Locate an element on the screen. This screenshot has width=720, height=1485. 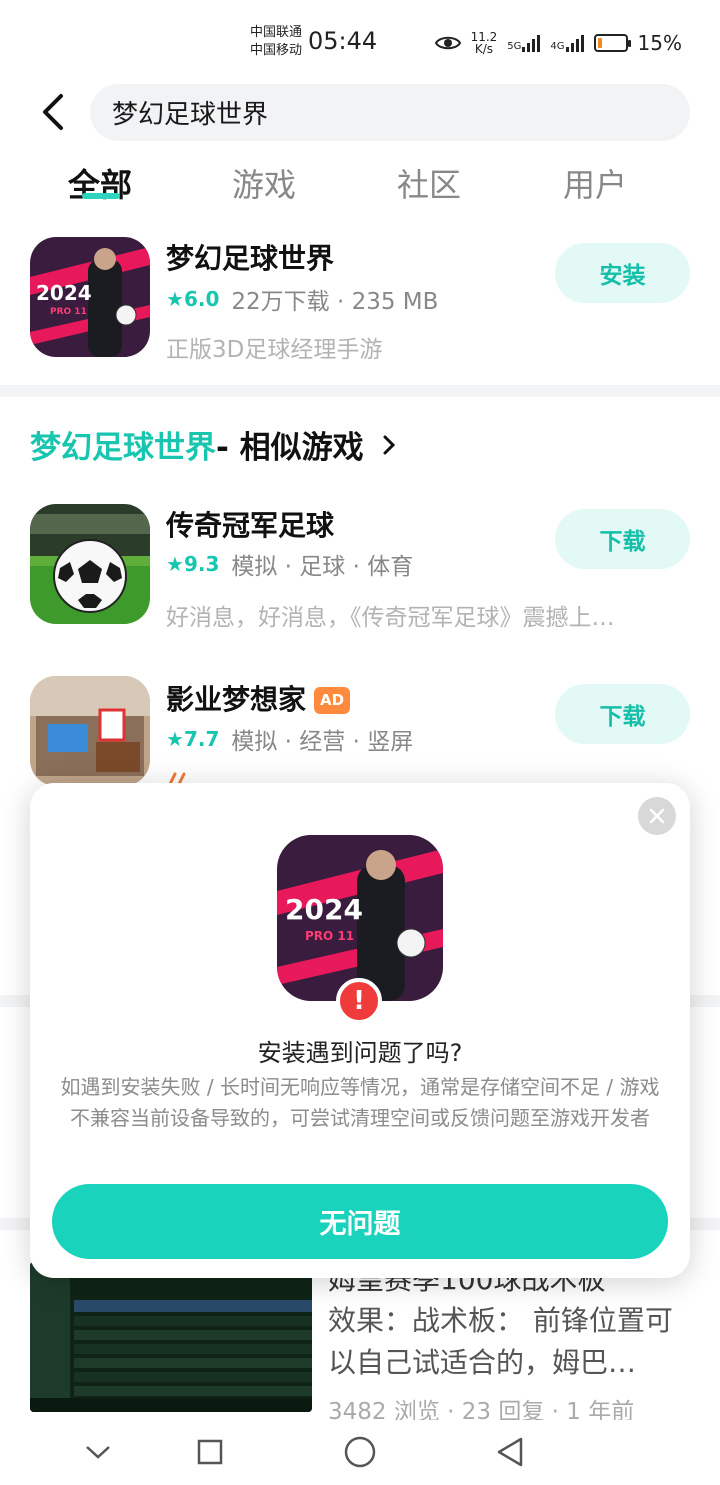
nav-collapse-button is located at coordinates (98, 1452).